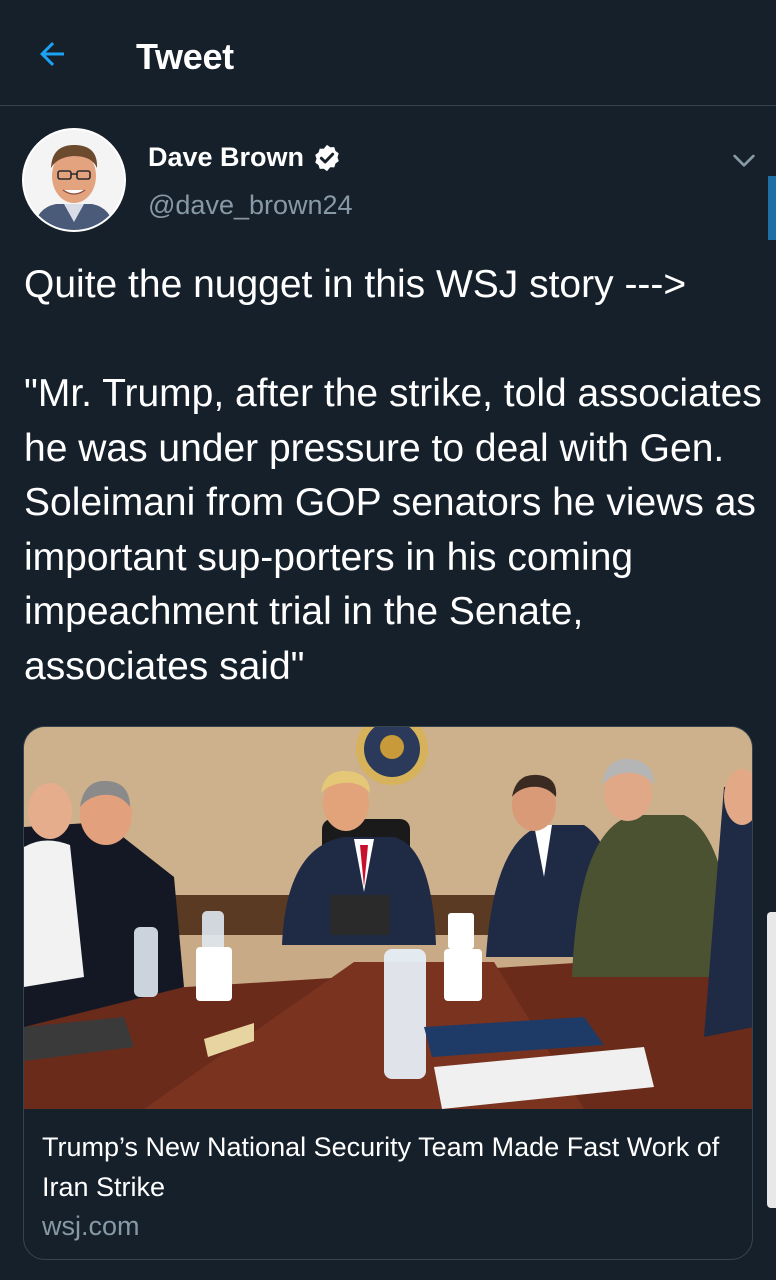 The image size is (776, 1280). I want to click on author-handle: @dave_brown24, so click(250, 205).